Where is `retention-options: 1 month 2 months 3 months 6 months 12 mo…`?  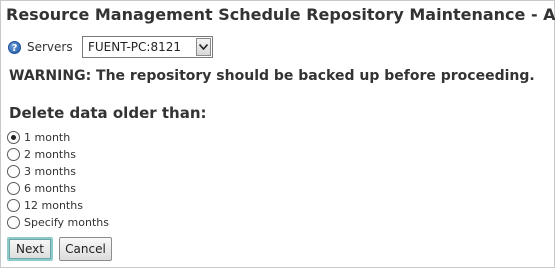
retention-options: 1 month 2 months 3 months 6 months 12 mo… is located at coordinates (58, 180).